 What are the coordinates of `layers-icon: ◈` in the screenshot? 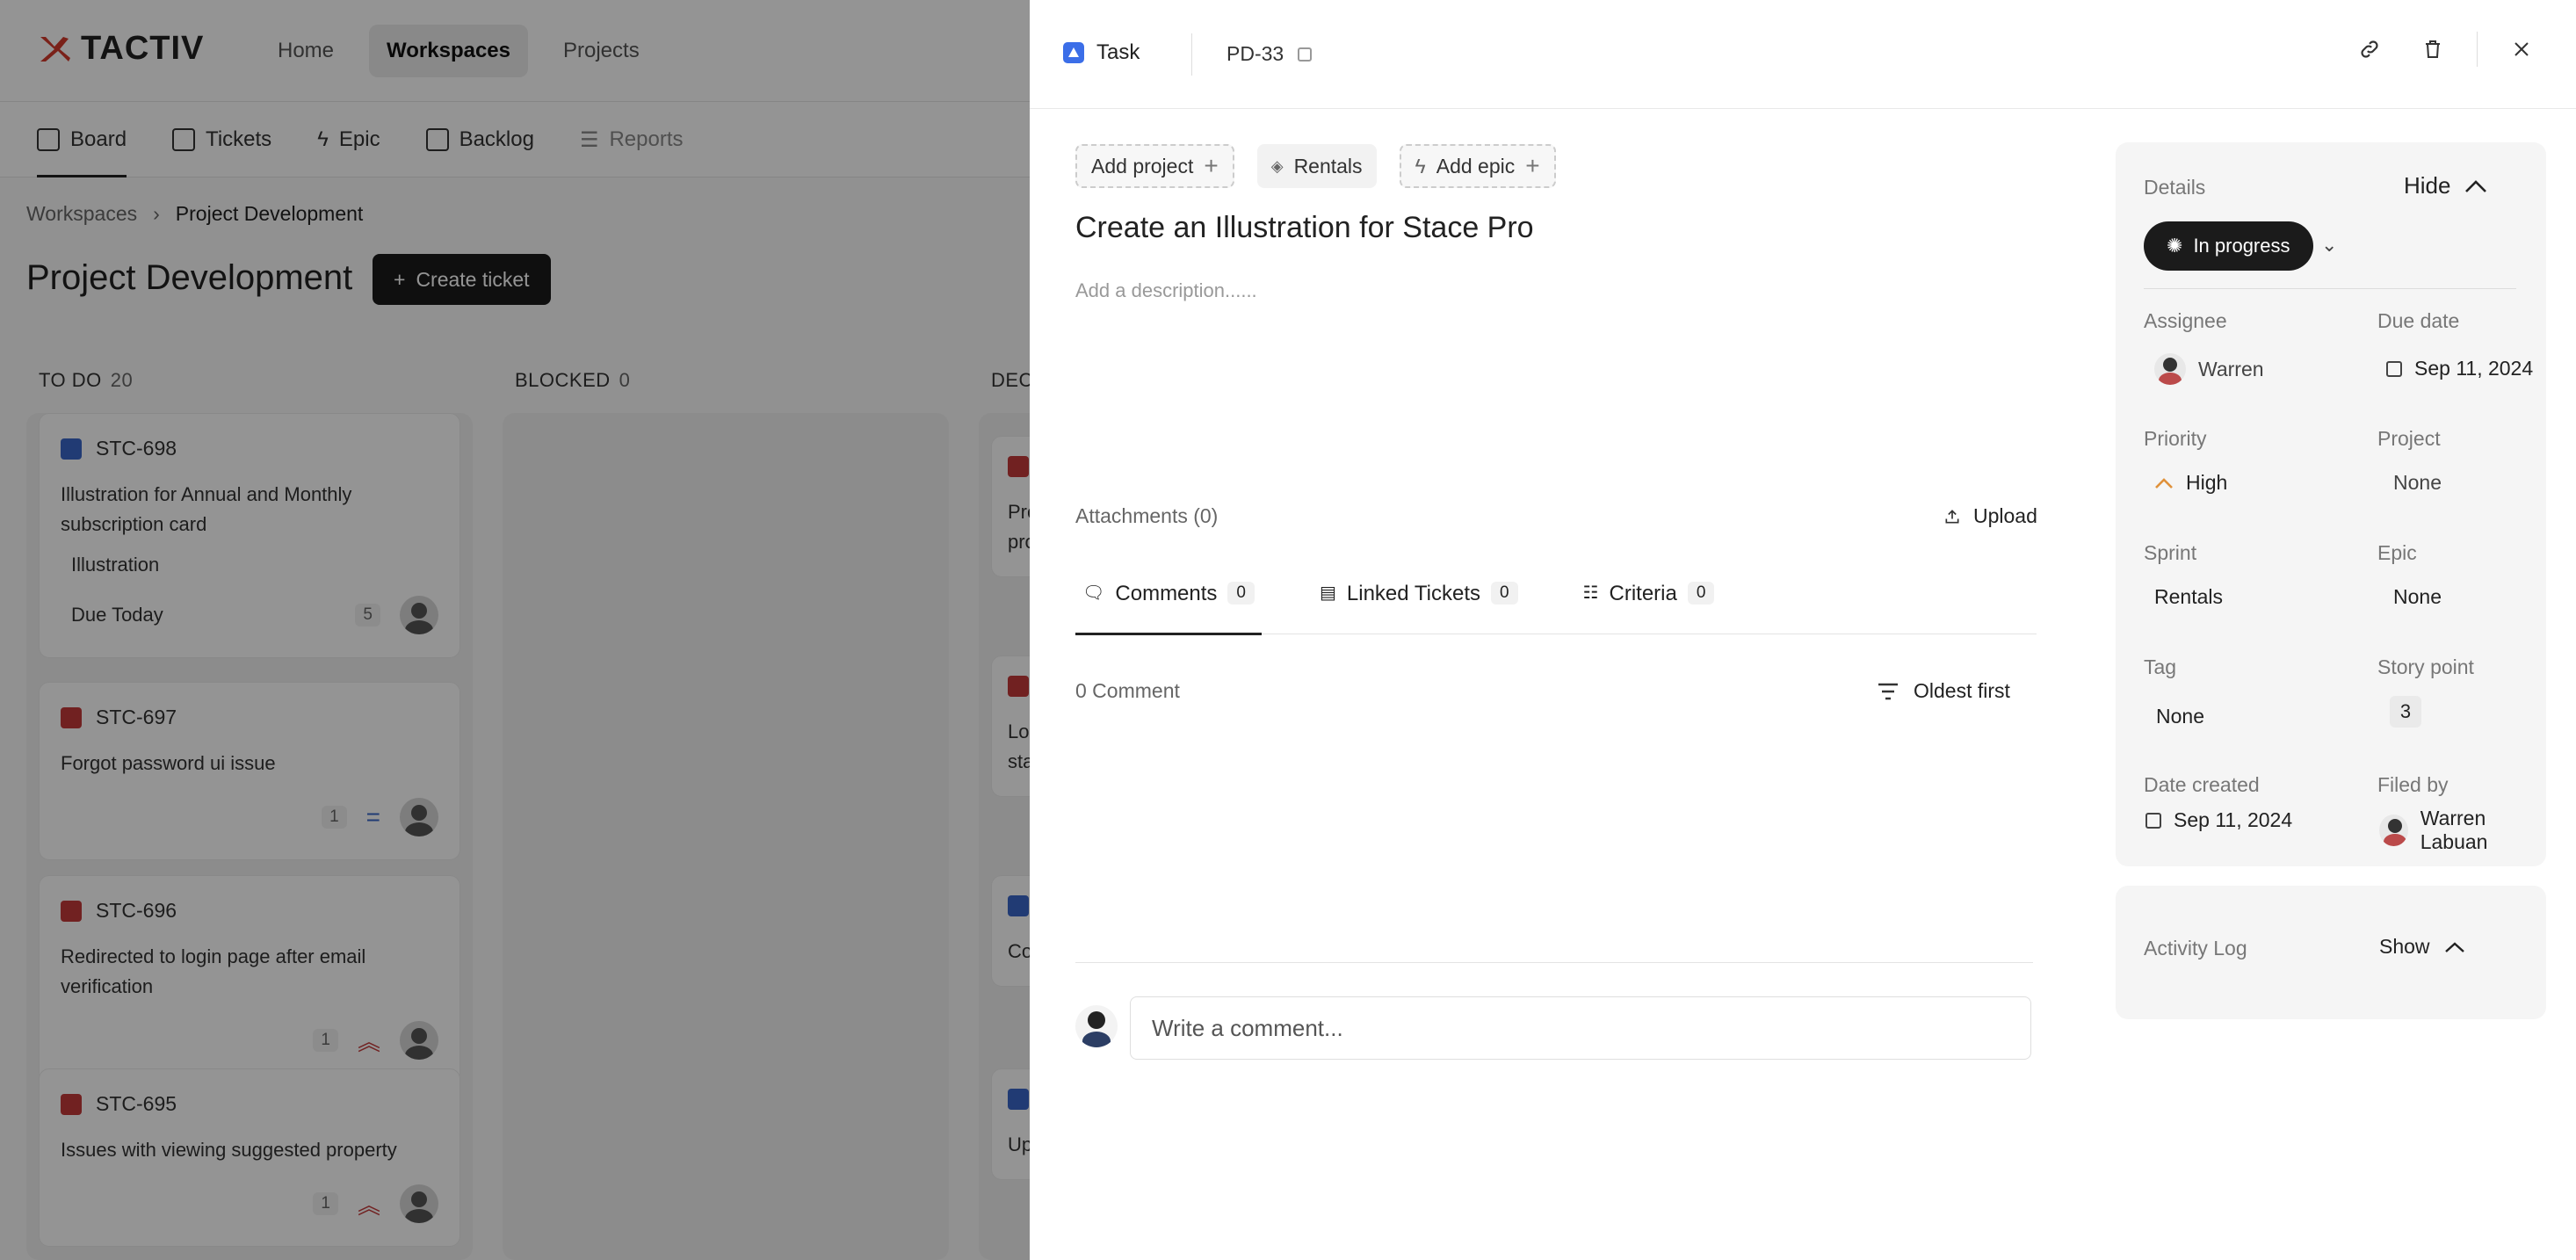 It's located at (1277, 165).